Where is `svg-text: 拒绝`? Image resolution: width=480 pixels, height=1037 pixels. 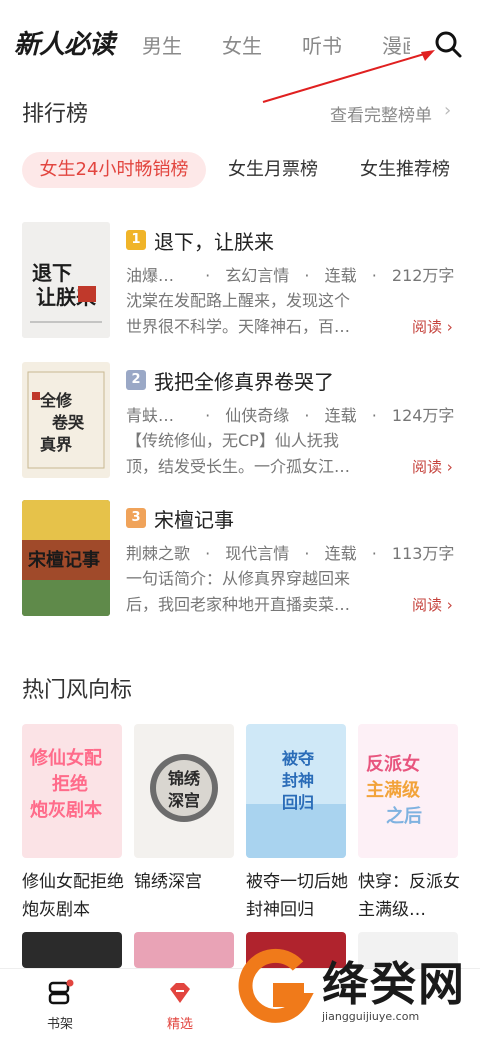
svg-text: 拒绝 is located at coordinates (70, 784).